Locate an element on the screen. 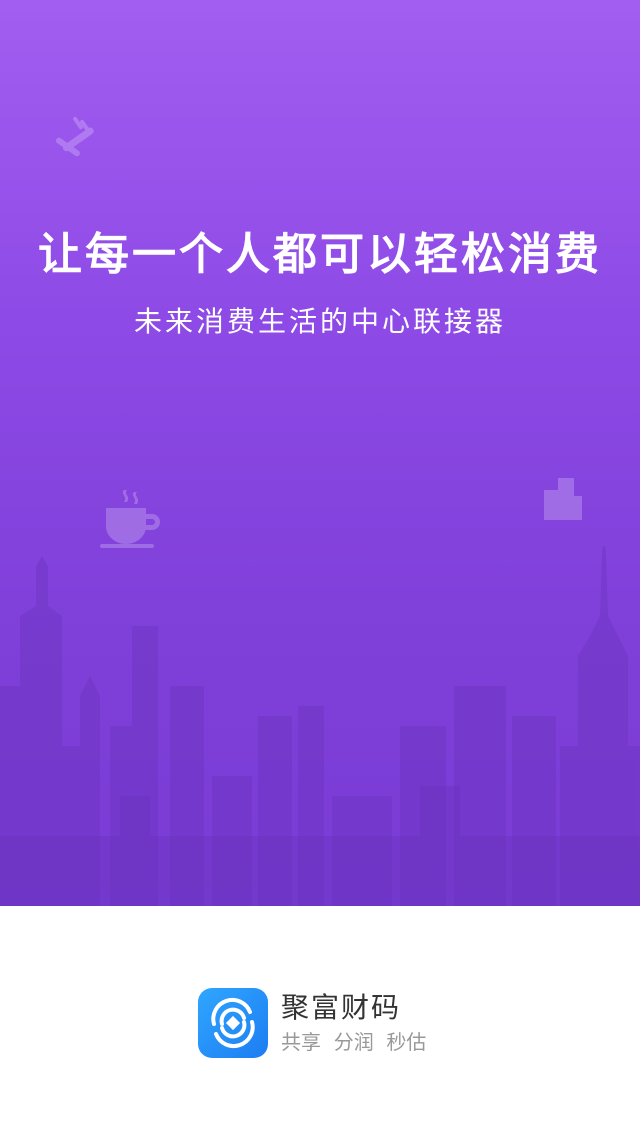  subline: 未来消费生活的中心联接器 is located at coordinates (319, 321).